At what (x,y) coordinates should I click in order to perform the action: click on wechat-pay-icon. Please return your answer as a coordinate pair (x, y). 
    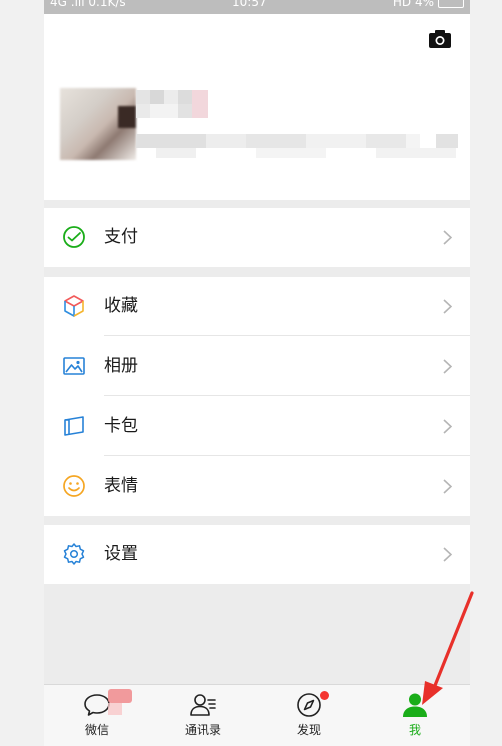
    Looking at the image, I should click on (74, 237).